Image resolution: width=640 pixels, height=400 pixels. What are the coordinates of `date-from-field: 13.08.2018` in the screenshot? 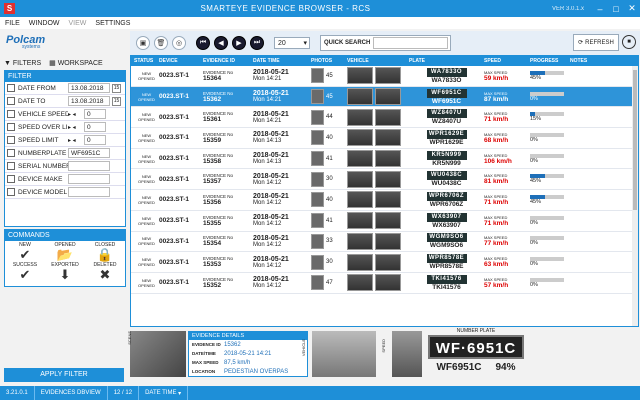 It's located at (89, 88).